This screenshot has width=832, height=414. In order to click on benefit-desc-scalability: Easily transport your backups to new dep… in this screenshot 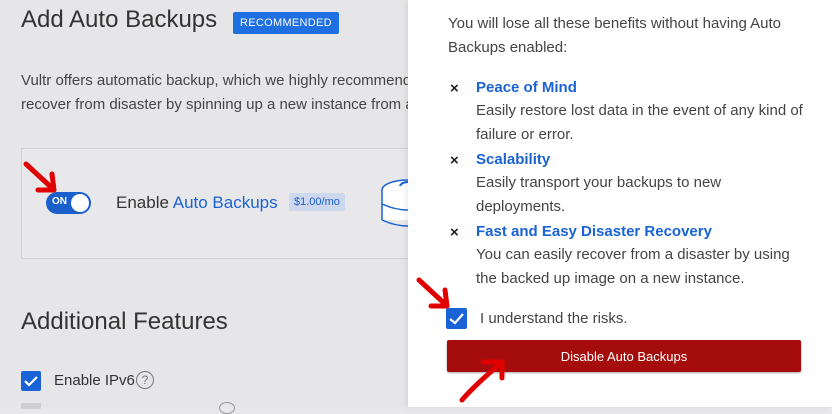, I will do `click(599, 194)`.